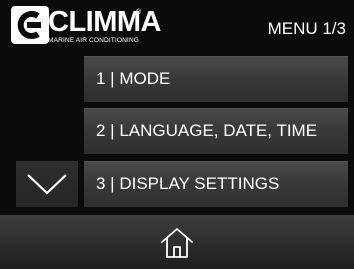  What do you see at coordinates (133, 78) in the screenshot?
I see `menu-item-label: 1 | MODE` at bounding box center [133, 78].